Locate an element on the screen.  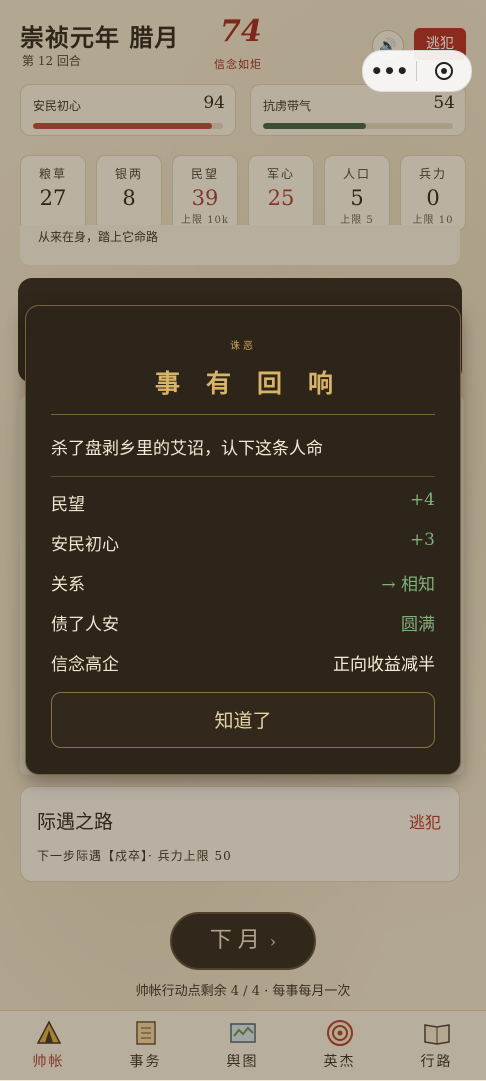
stat-label: 军心 is located at coordinates (280, 174).